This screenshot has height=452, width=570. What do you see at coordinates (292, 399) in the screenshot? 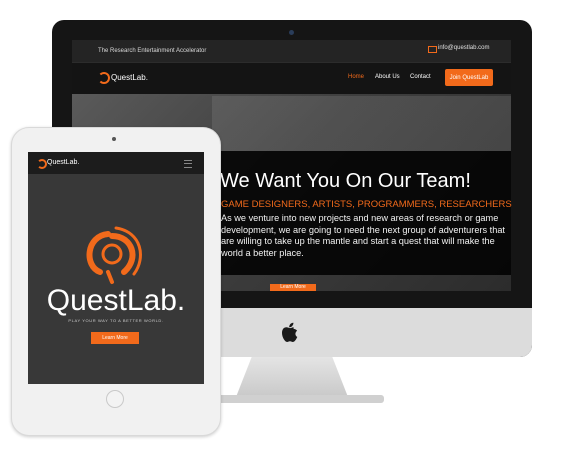
I see `imac-base` at bounding box center [292, 399].